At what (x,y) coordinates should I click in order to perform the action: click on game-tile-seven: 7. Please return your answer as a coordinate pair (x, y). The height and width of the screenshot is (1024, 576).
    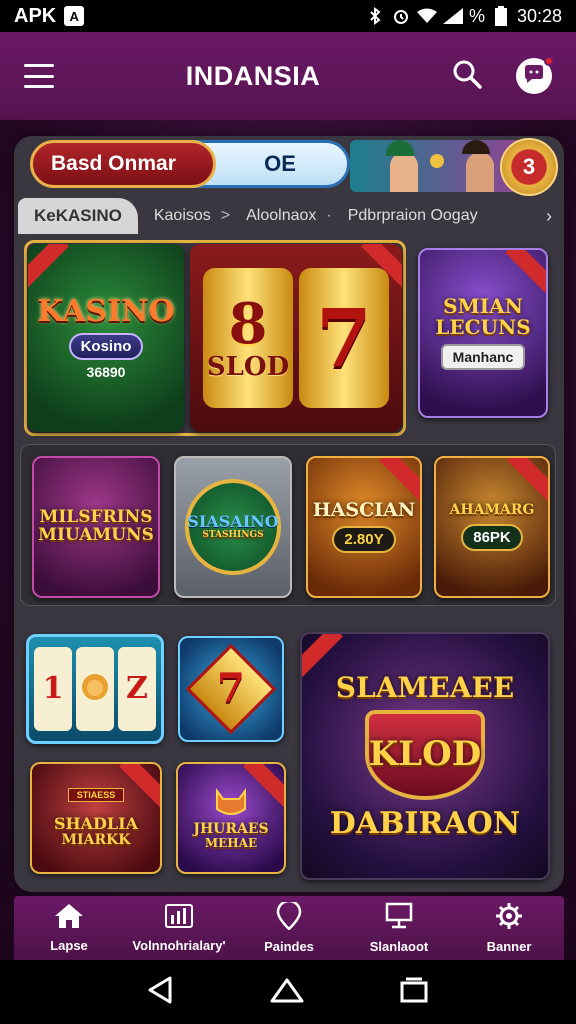
    Looking at the image, I should click on (231, 689).